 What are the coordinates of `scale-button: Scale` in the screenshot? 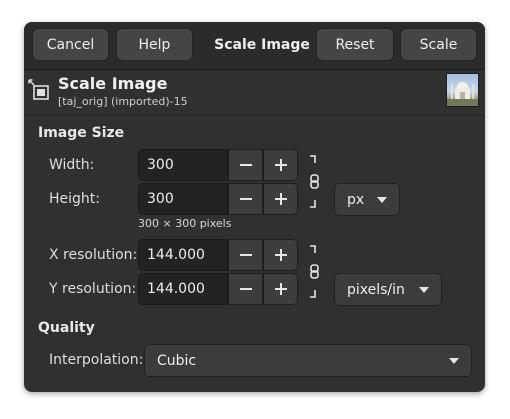 It's located at (438, 44).